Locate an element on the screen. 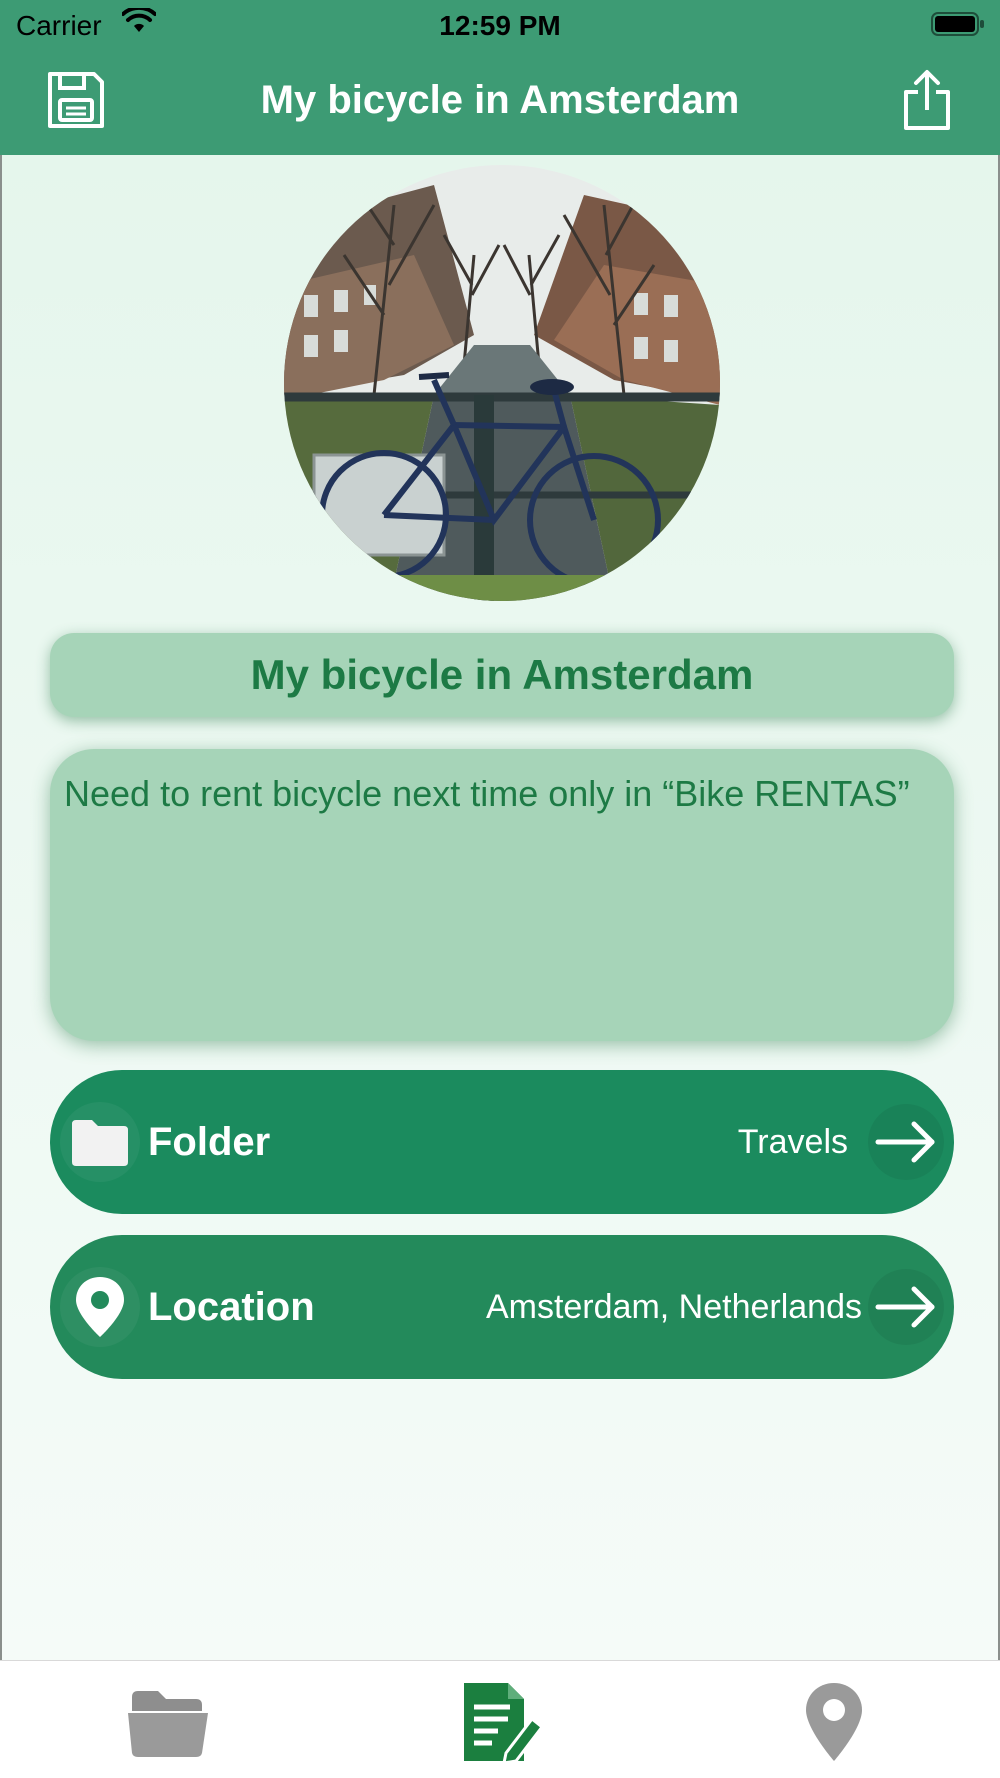 Image resolution: width=1000 pixels, height=1778 pixels. folder-row-button: Folder Travels is located at coordinates (502, 1142).